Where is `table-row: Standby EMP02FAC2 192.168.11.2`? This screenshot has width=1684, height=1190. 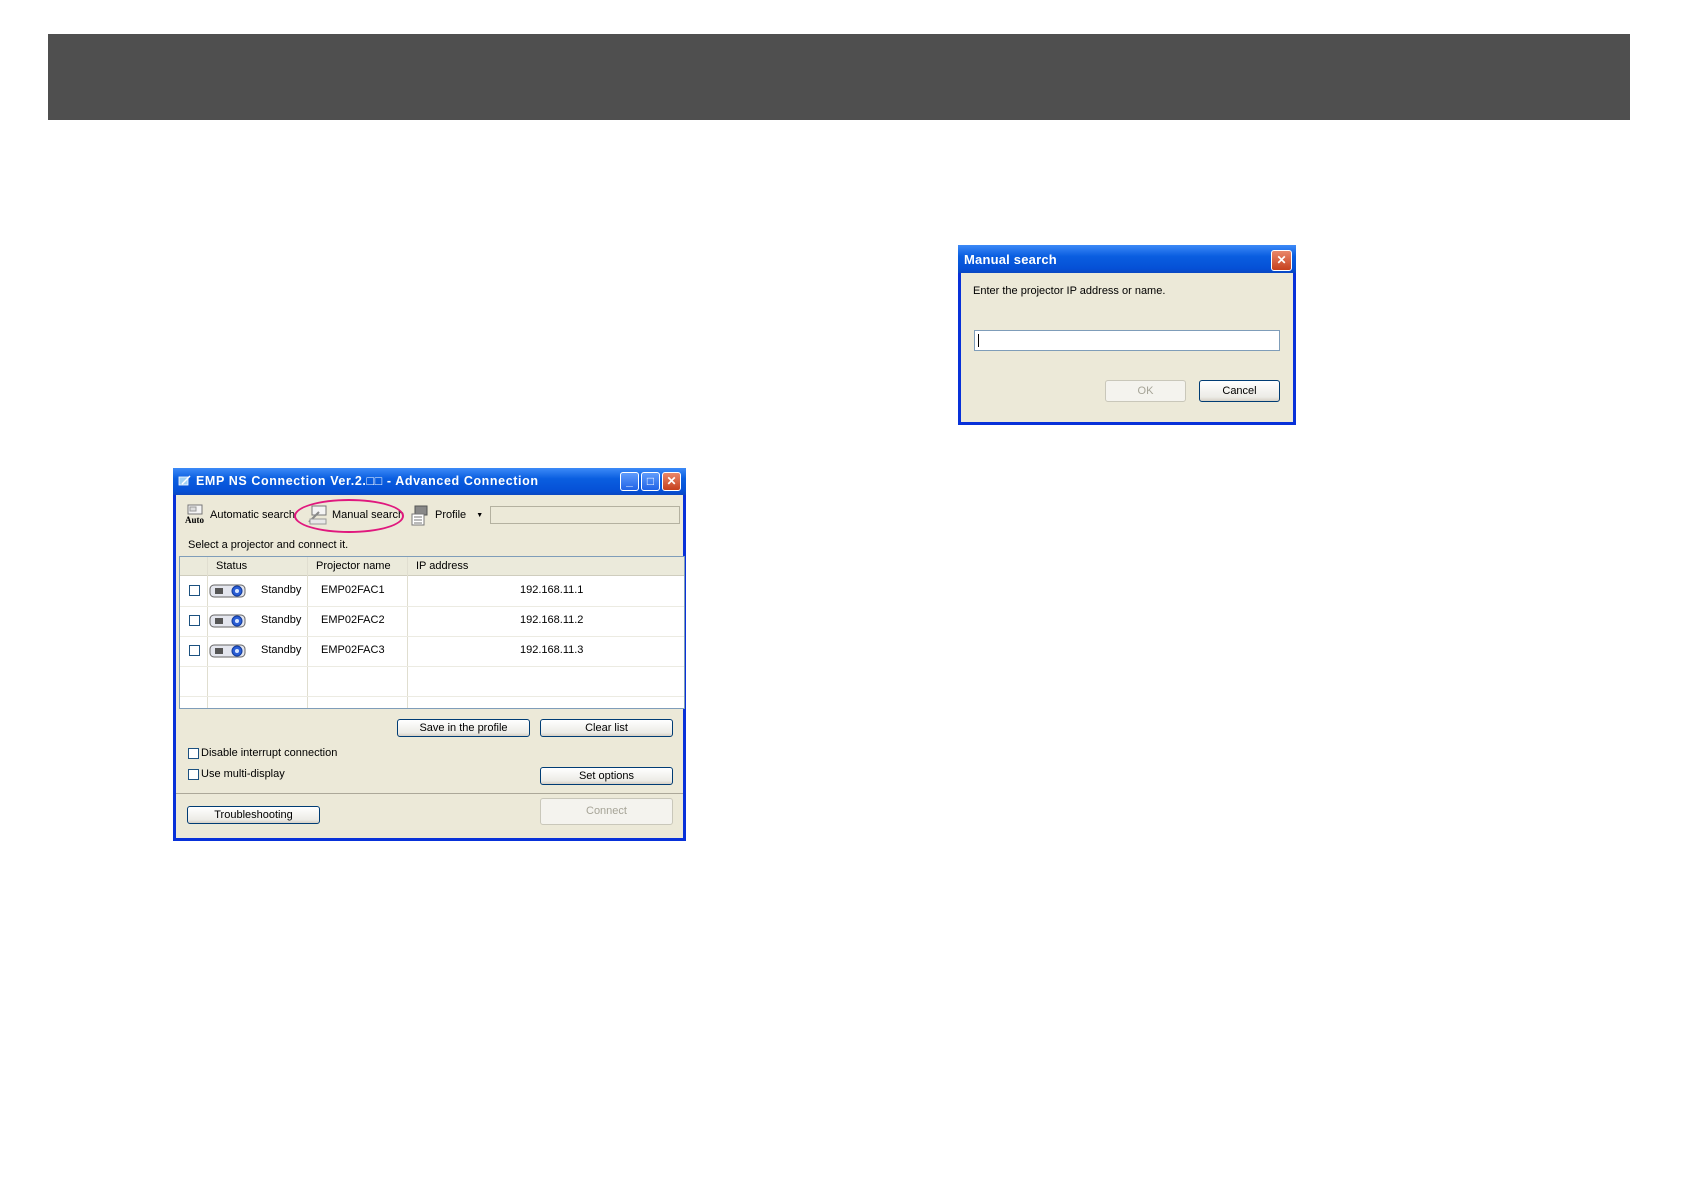 table-row: Standby EMP02FAC2 192.168.11.2 is located at coordinates (432, 621).